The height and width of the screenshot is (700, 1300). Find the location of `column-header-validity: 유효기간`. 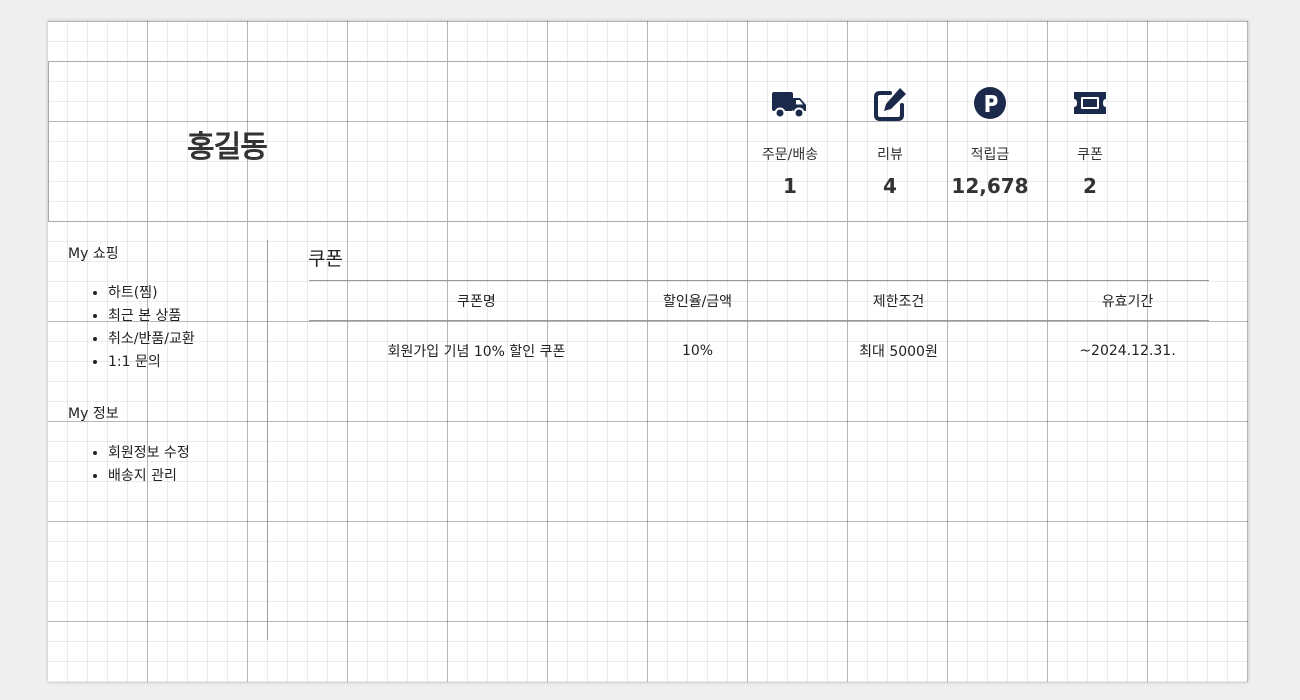

column-header-validity: 유효기간 is located at coordinates (1127, 300).